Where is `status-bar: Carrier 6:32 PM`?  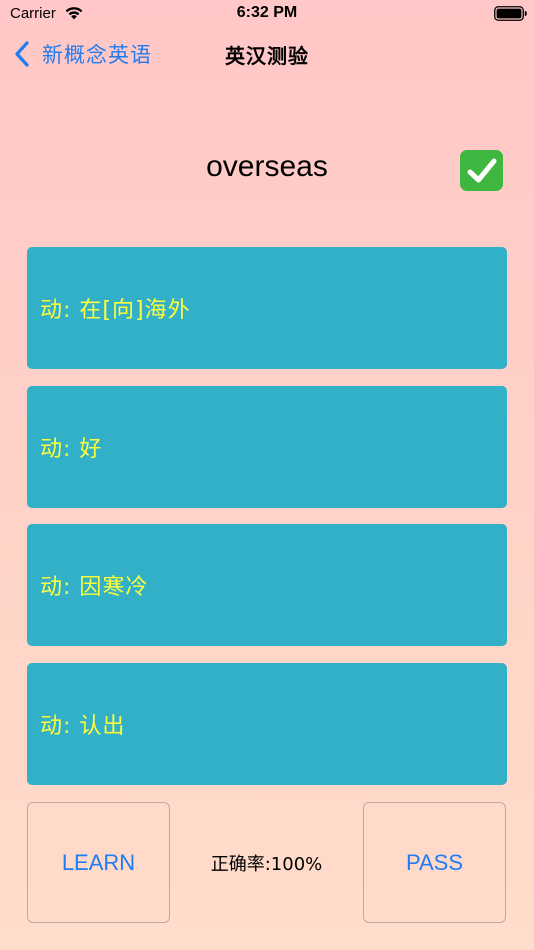
status-bar: Carrier 6:32 PM is located at coordinates (267, 15).